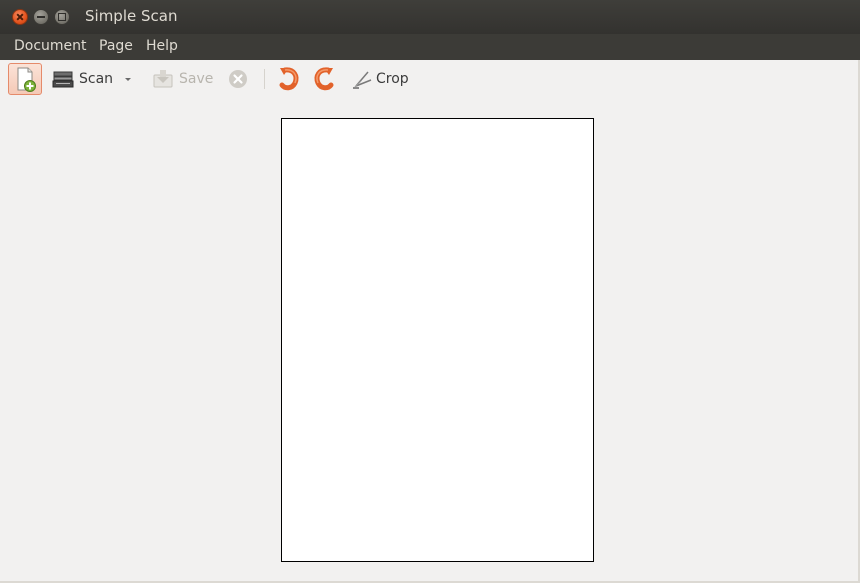 The width and height of the screenshot is (860, 583). I want to click on new-document-button, so click(25, 79).